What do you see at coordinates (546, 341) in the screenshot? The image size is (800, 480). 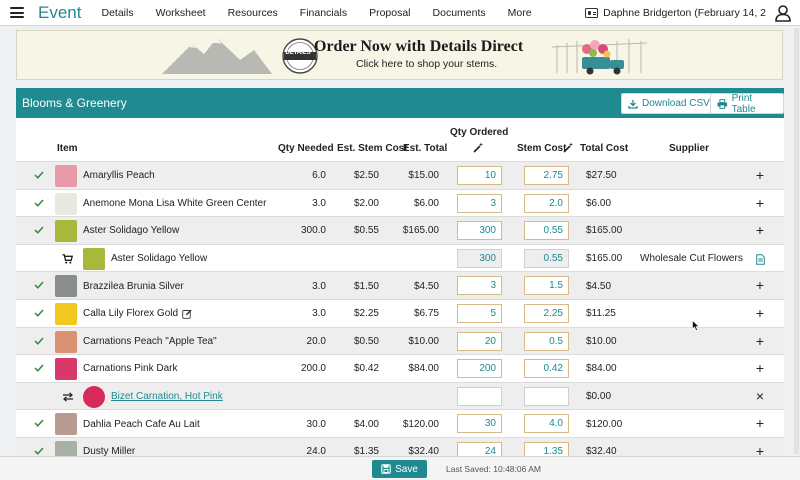 I see `stem-cost-input: 0.5` at bounding box center [546, 341].